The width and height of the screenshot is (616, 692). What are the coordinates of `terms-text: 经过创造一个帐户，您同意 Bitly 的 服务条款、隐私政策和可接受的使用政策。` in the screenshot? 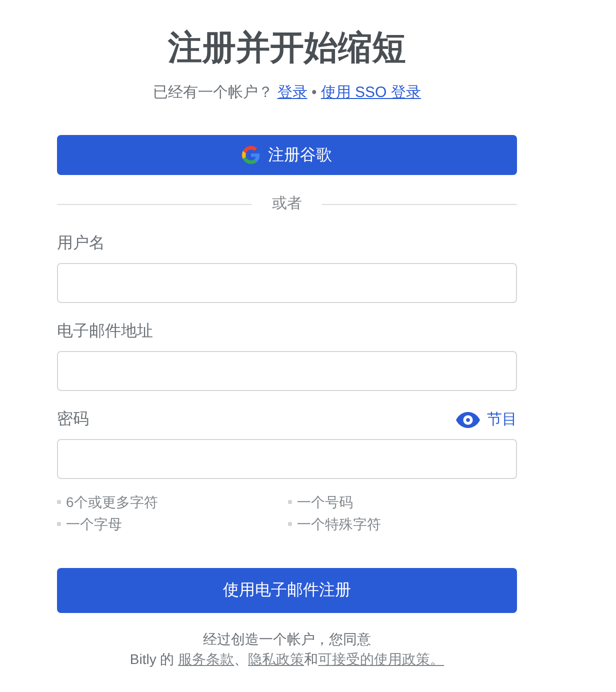 It's located at (287, 649).